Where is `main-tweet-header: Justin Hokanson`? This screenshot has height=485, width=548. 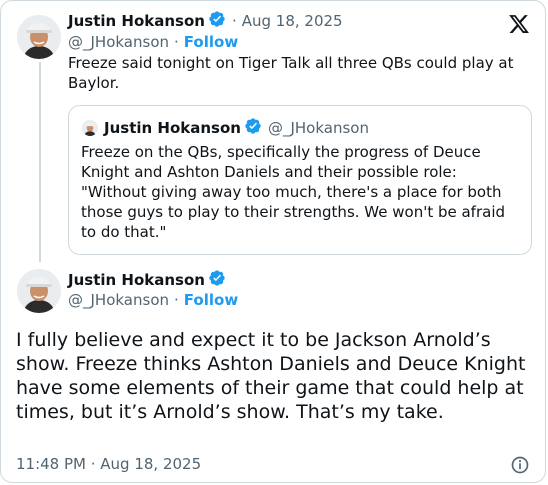 main-tweet-header: Justin Hokanson is located at coordinates (147, 280).